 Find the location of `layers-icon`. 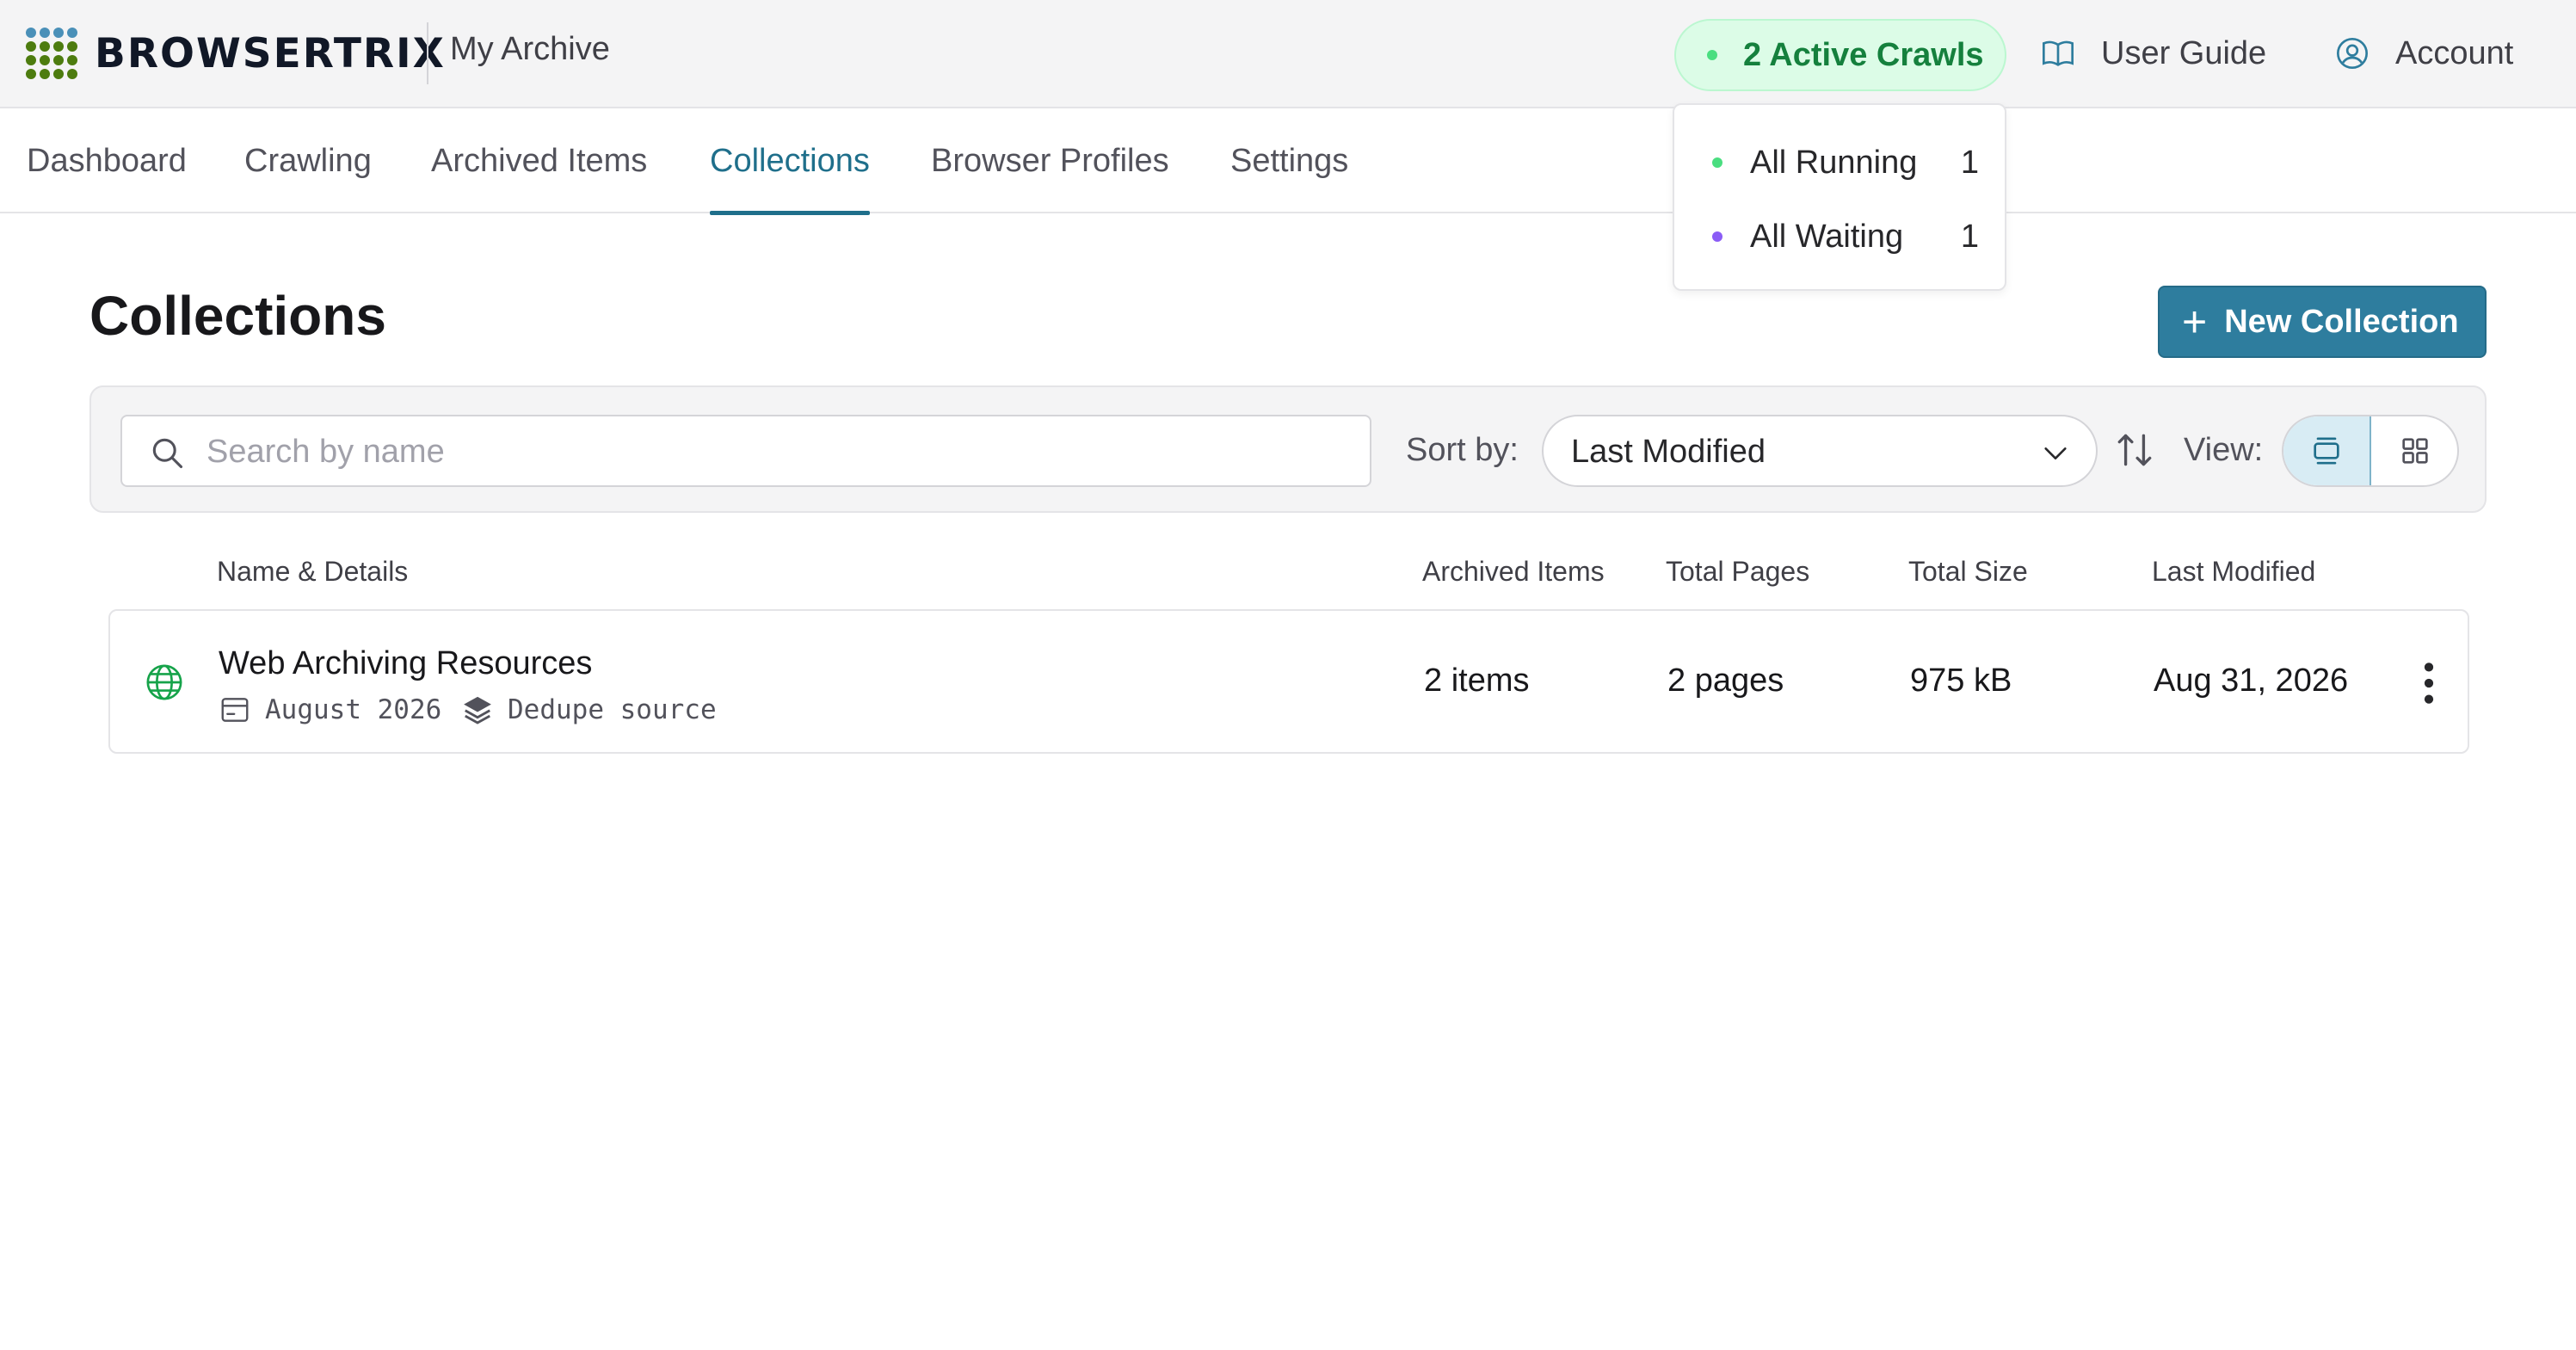

layers-icon is located at coordinates (477, 710).